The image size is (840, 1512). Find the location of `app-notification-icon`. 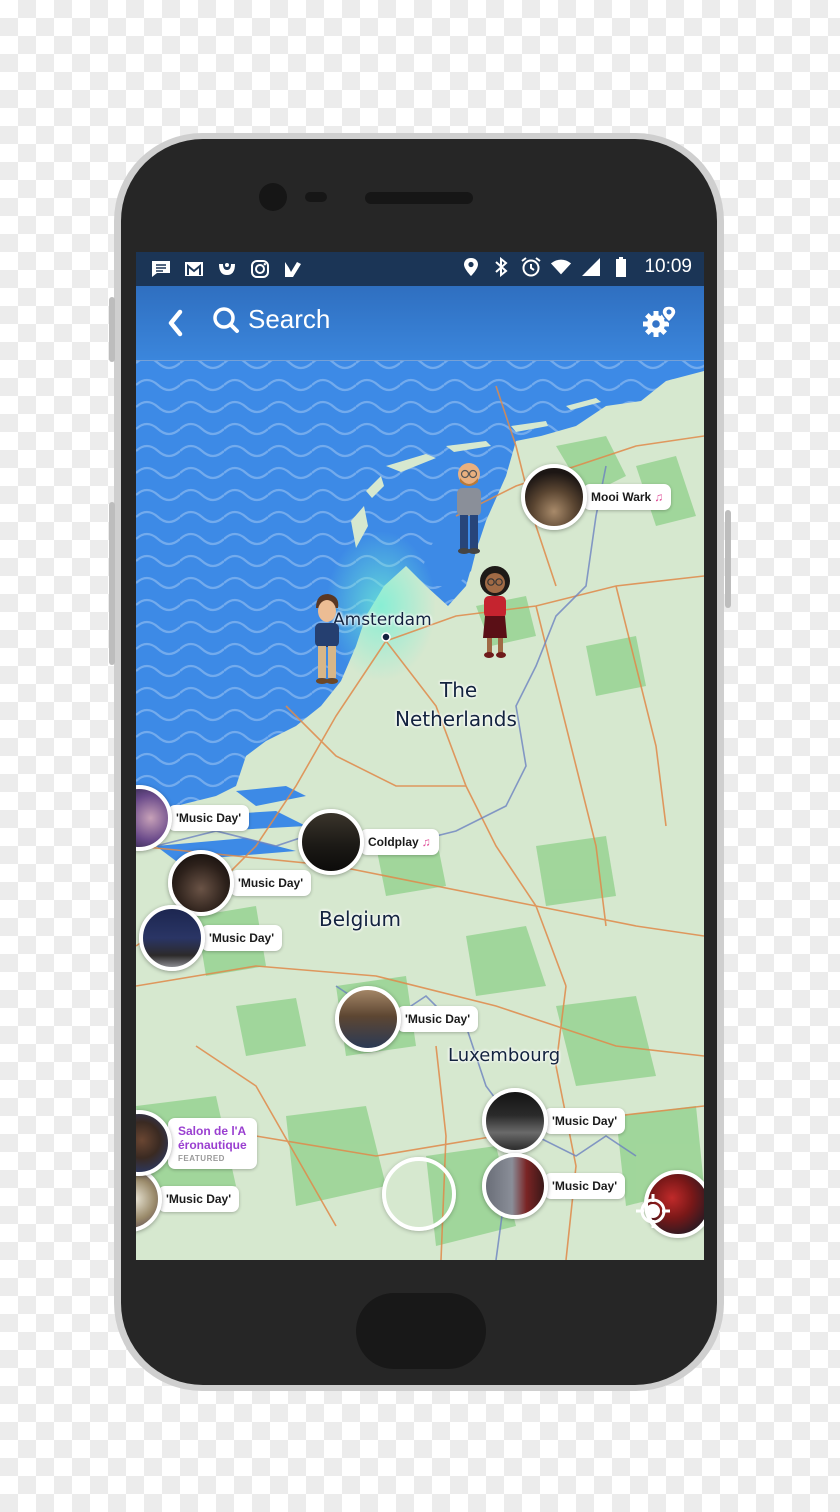

app-notification-icon is located at coordinates (227, 269).